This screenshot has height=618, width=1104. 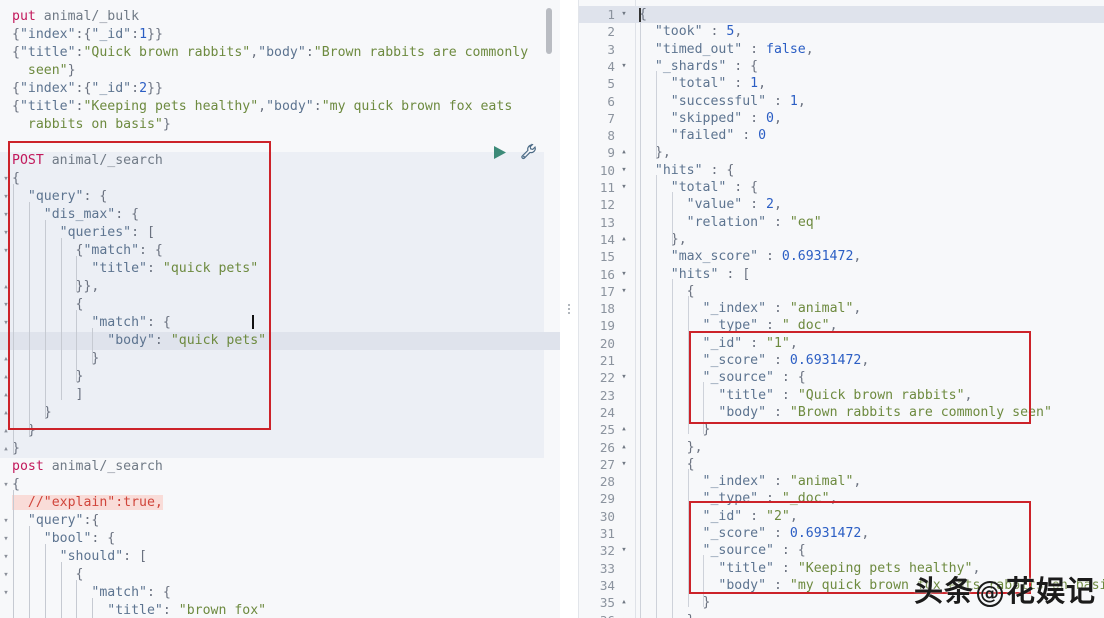 I want to click on response-line: 29 "_type" : "_doc",, so click(x=841, y=498).